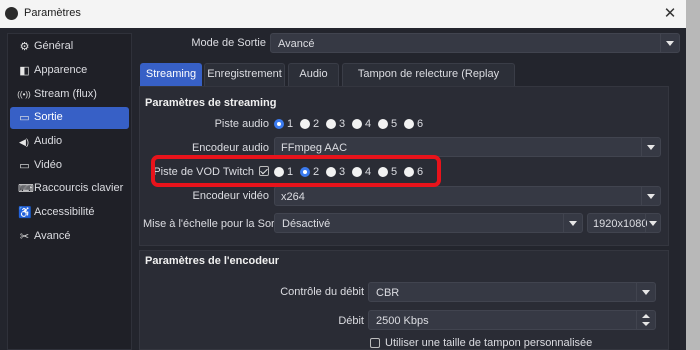 Image resolution: width=700 pixels, height=350 pixels. I want to click on sidebar-item-label: Audio, so click(48, 141).